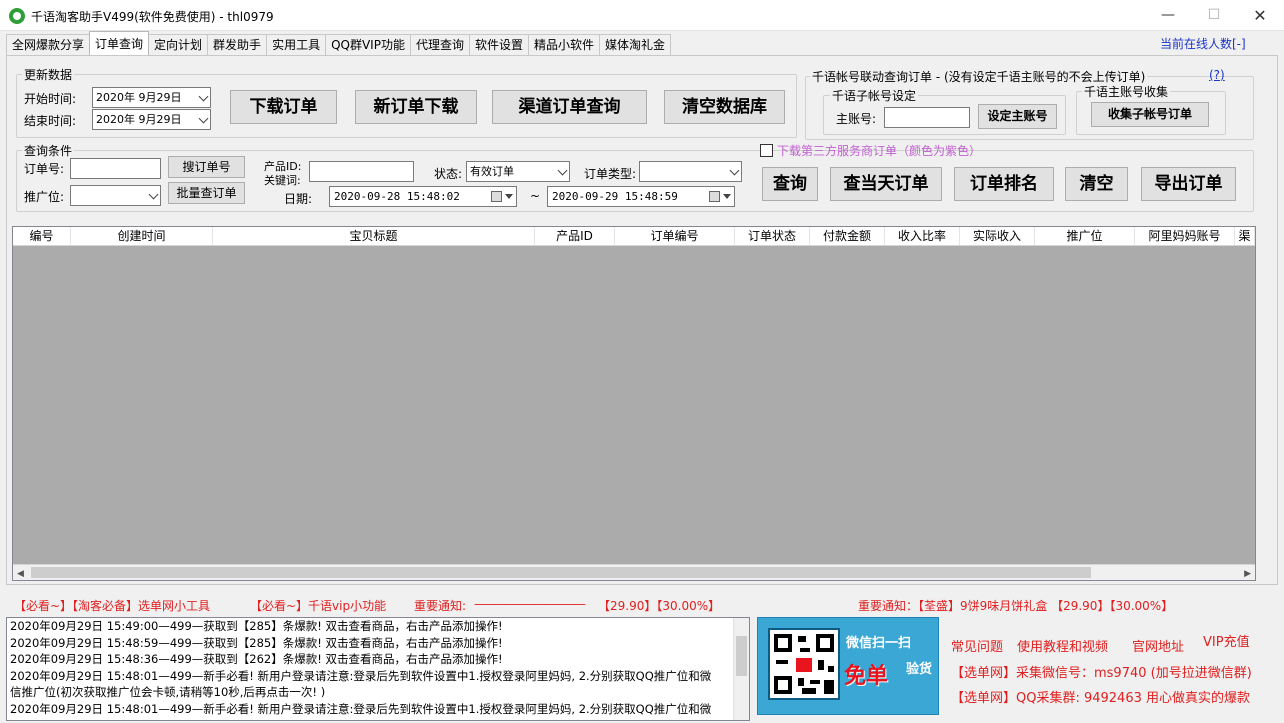  Describe the element at coordinates (48, 150) in the screenshot. I see `query-group-label: 查询条件` at that location.